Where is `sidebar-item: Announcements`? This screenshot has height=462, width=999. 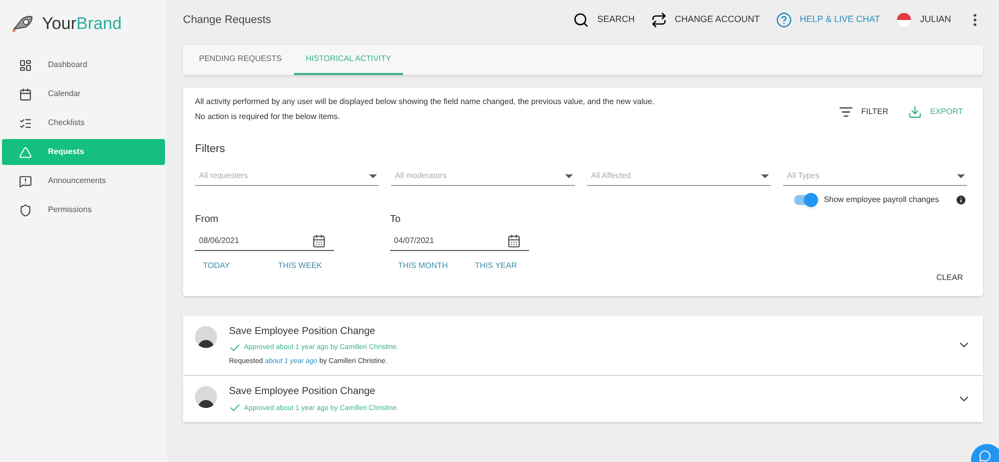
sidebar-item: Announcements is located at coordinates (83, 181).